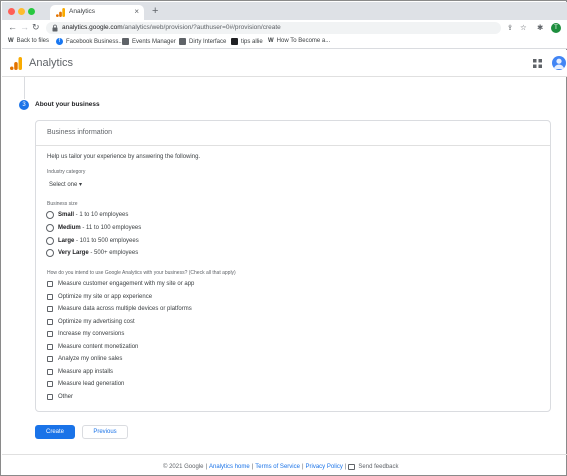  Describe the element at coordinates (229, 467) in the screenshot. I see `analytics-home-link: Analytics home` at that location.